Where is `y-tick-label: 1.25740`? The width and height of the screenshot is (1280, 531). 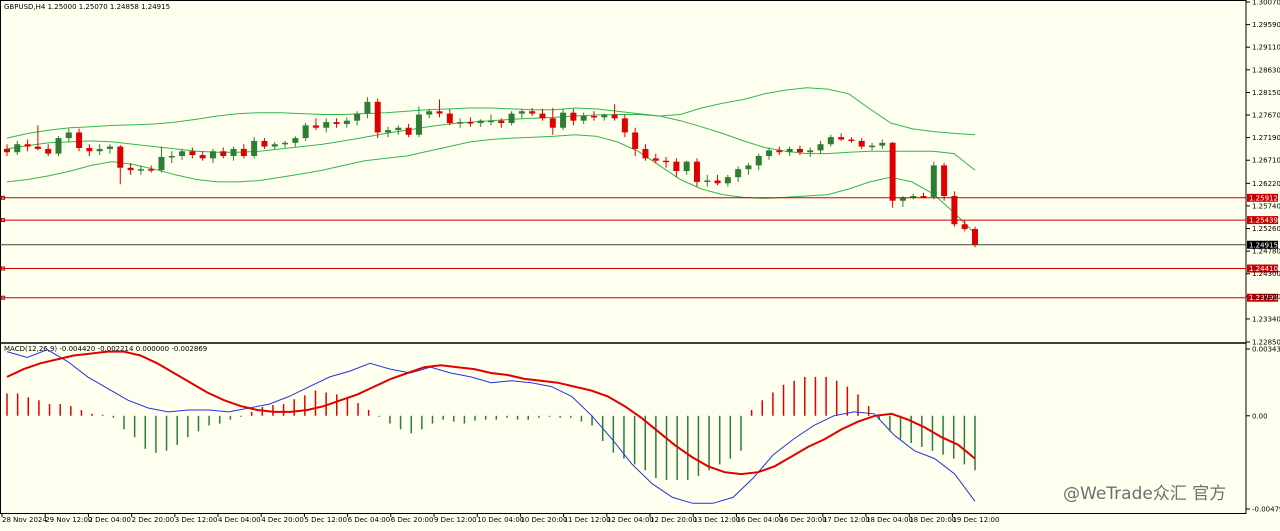 y-tick-label: 1.25740 is located at coordinates (1266, 206).